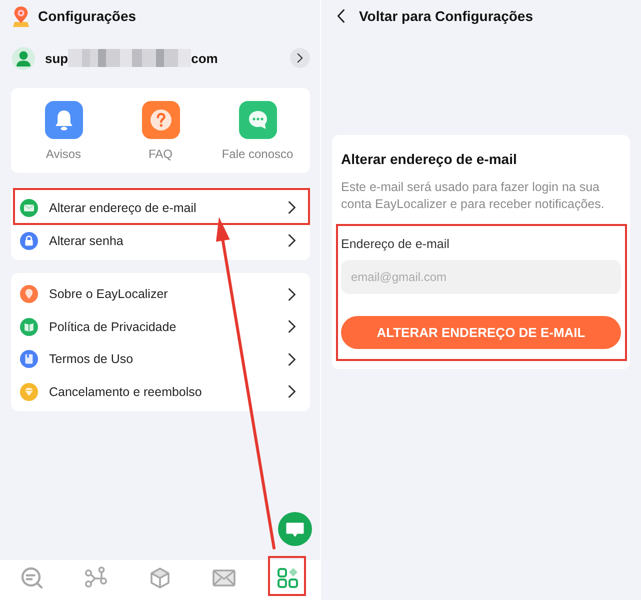 The width and height of the screenshot is (641, 600). What do you see at coordinates (29, 207) in the screenshot?
I see `envelope-icon` at bounding box center [29, 207].